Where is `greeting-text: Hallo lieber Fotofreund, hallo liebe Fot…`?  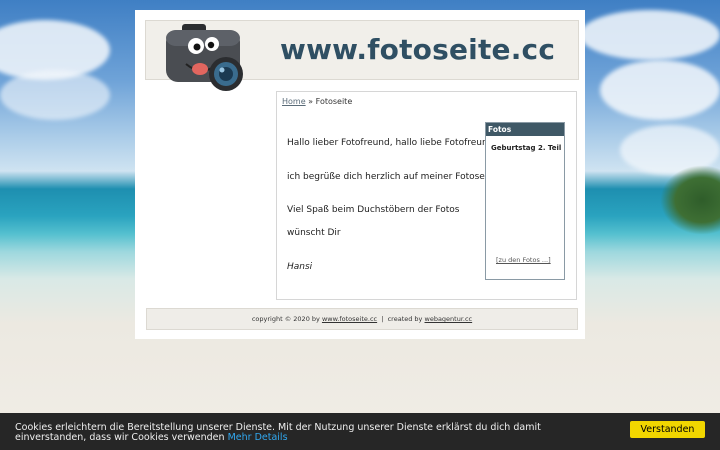
greeting-text: Hallo lieber Fotofreund, hallo liebe Fot… is located at coordinates (396, 143).